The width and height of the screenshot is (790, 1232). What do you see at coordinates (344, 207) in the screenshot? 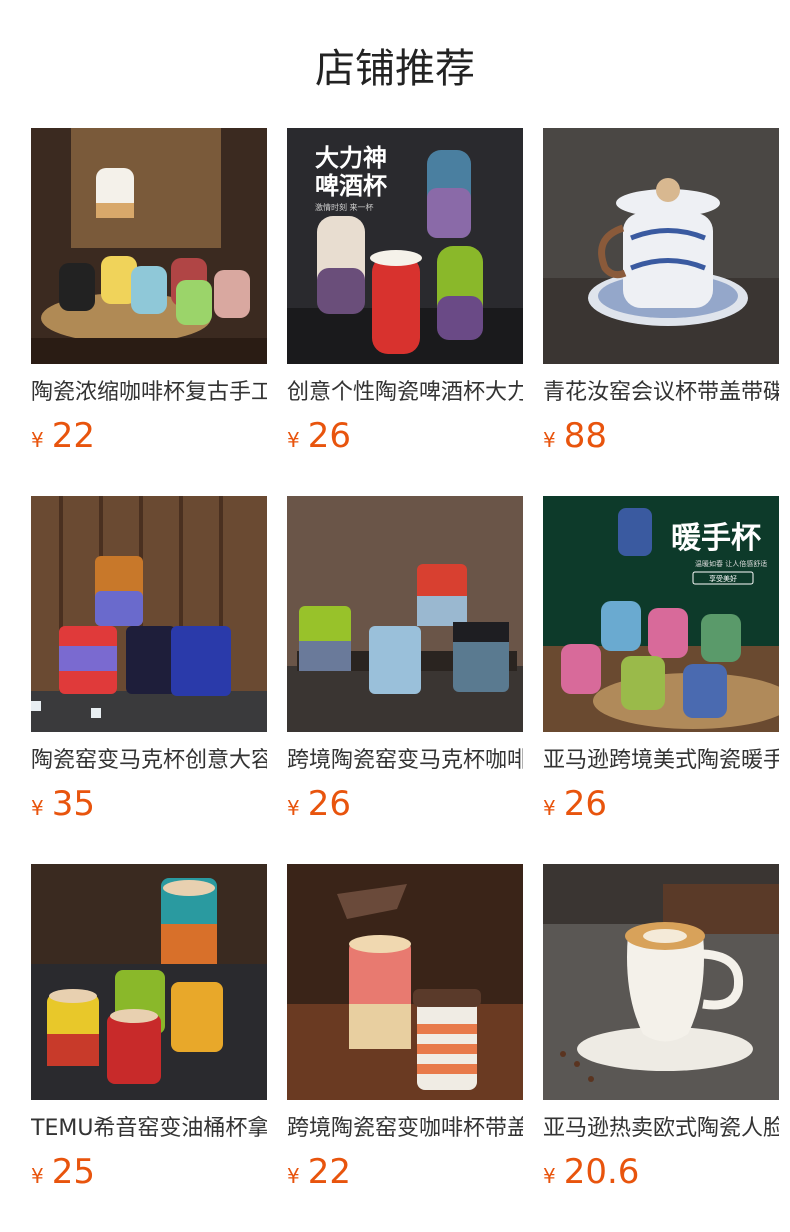
I see `image-subtitle: 激情时刻 来一杯` at bounding box center [344, 207].